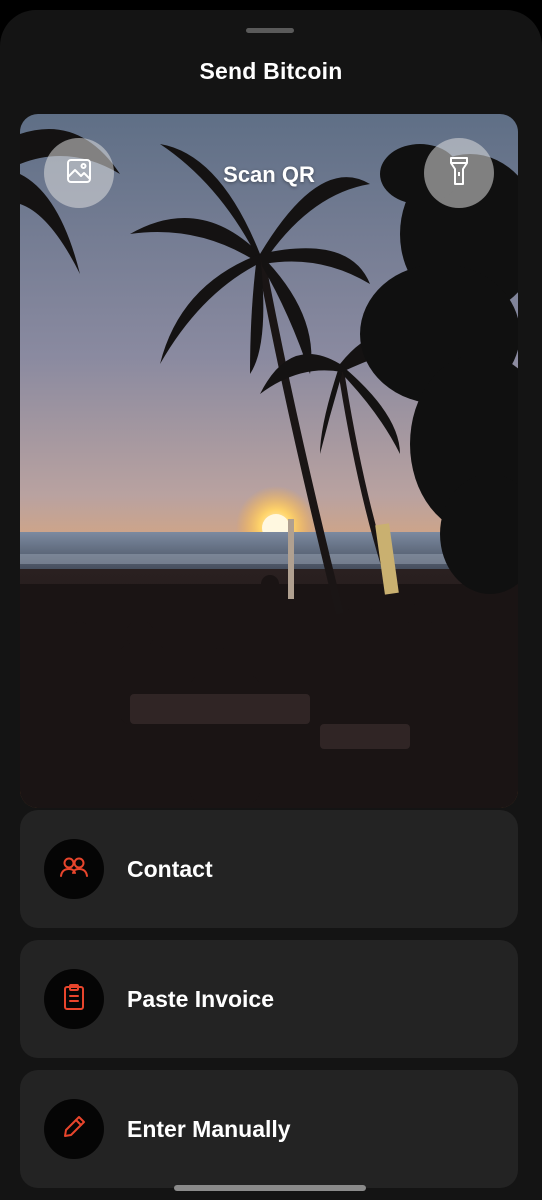 The width and height of the screenshot is (542, 1200). Describe the element at coordinates (270, 30) in the screenshot. I see `sheet-grabber` at that location.